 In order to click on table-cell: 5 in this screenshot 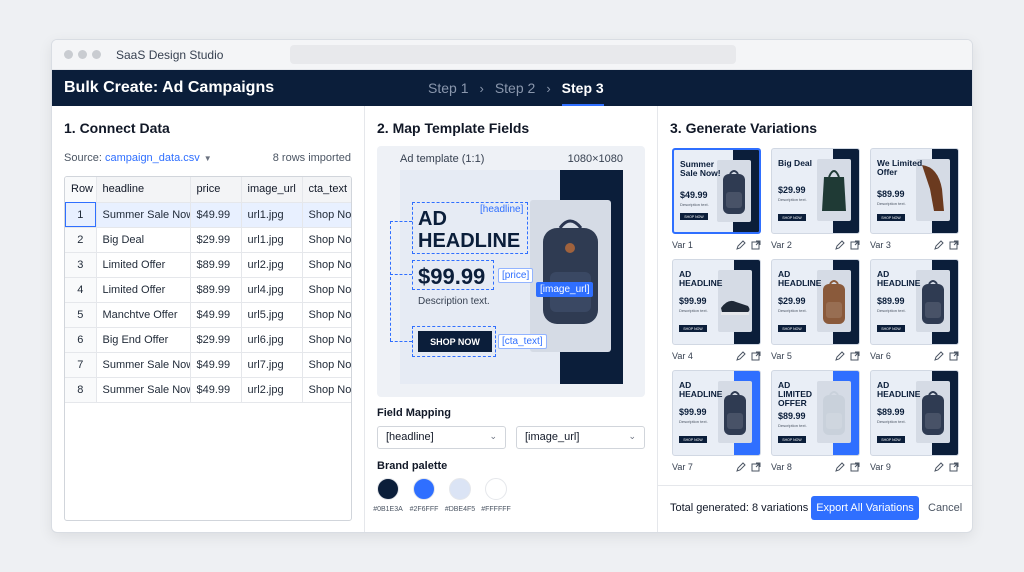, I will do `click(81, 315)`.